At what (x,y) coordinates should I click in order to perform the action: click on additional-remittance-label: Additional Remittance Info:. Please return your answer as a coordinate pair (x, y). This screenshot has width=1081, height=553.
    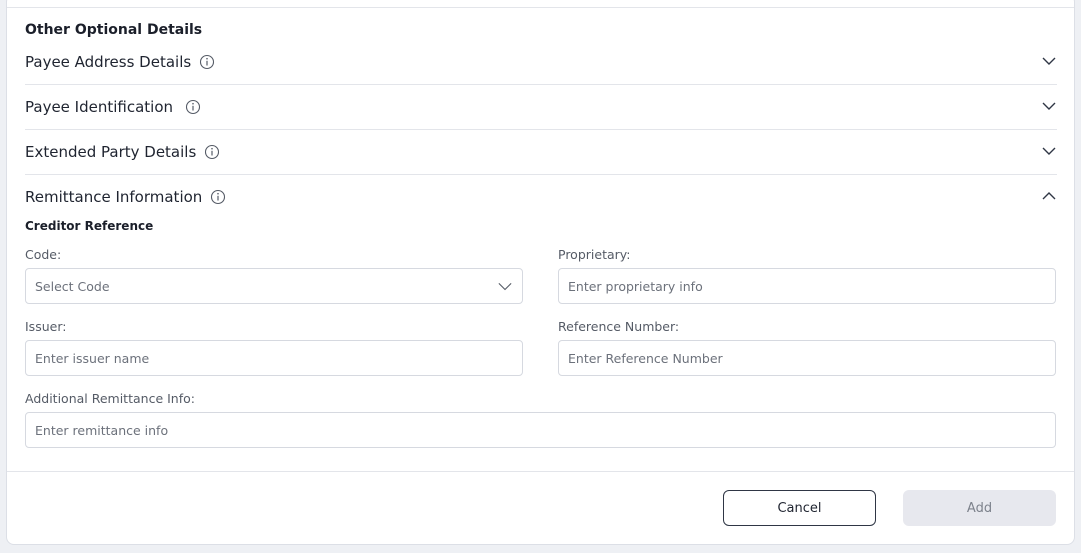
    Looking at the image, I should click on (110, 398).